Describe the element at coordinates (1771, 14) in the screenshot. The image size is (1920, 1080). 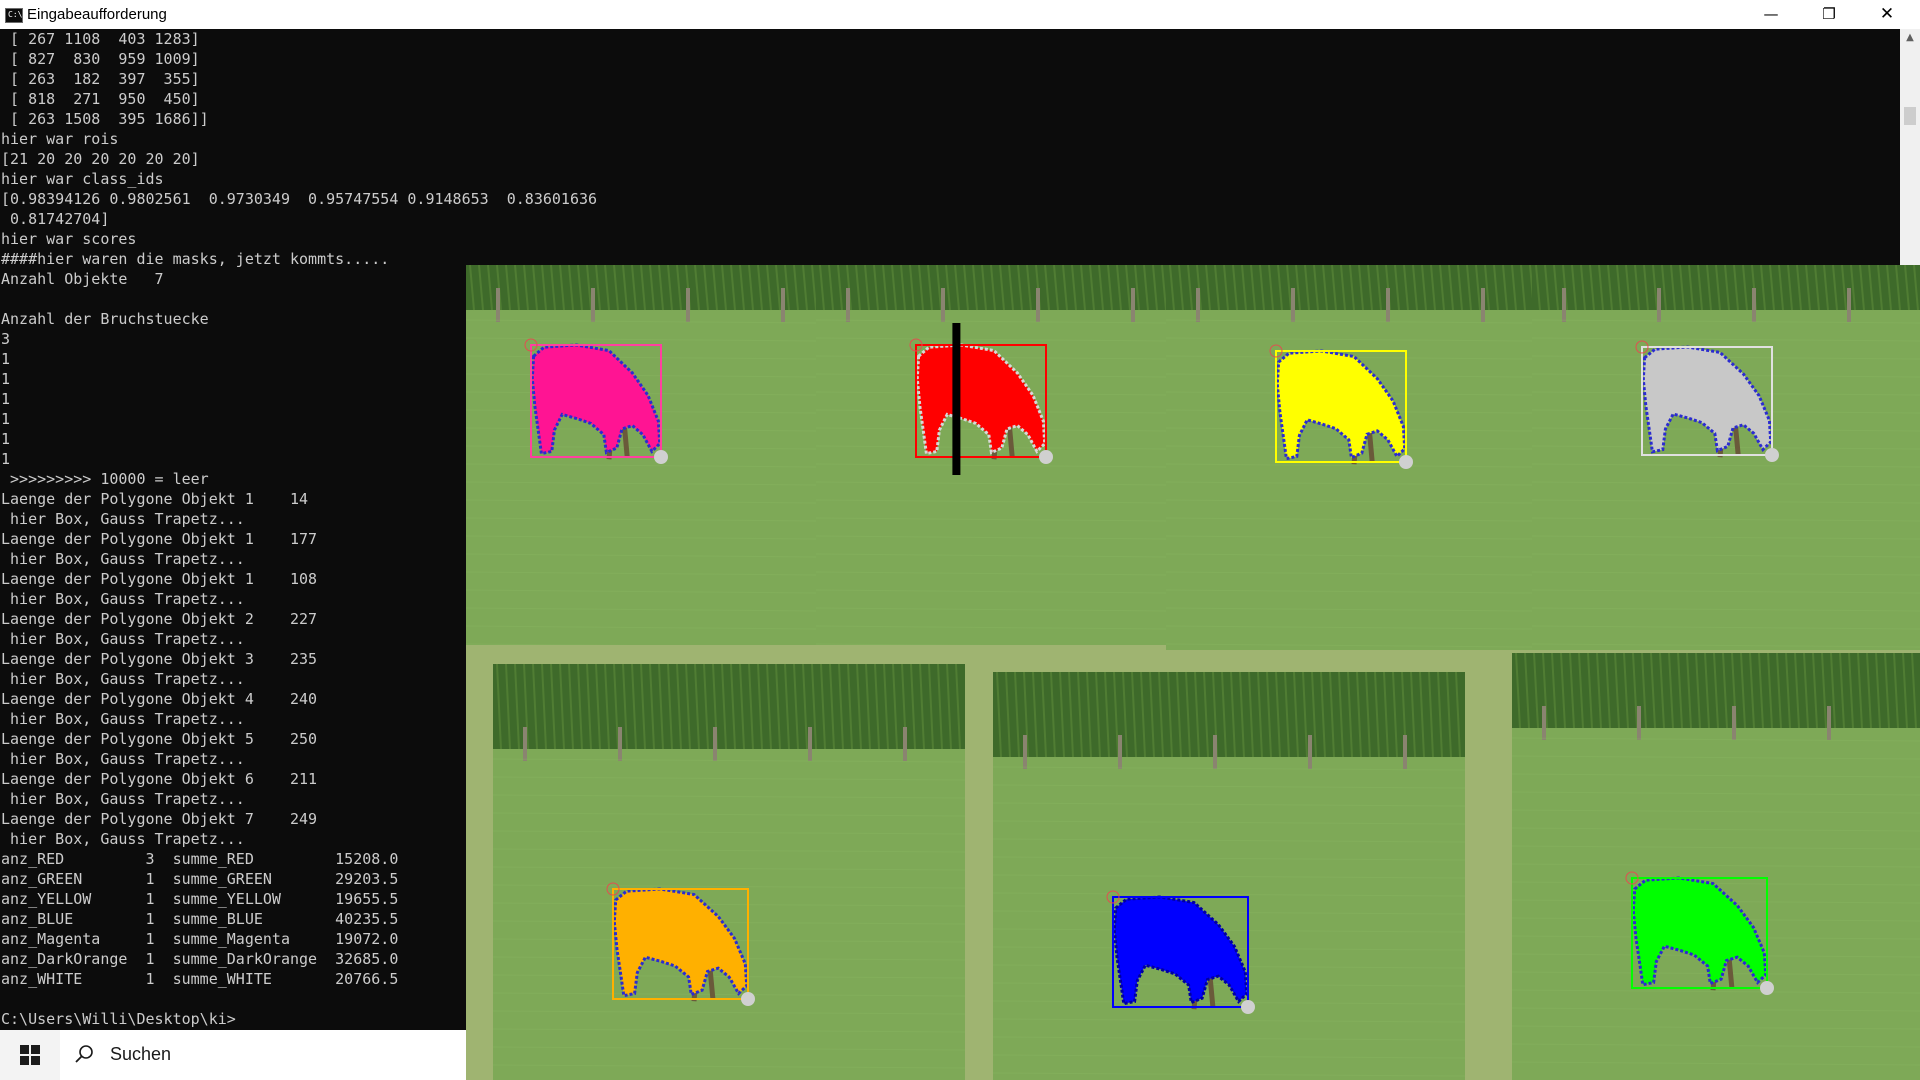
I see `minimize-button: —` at that location.